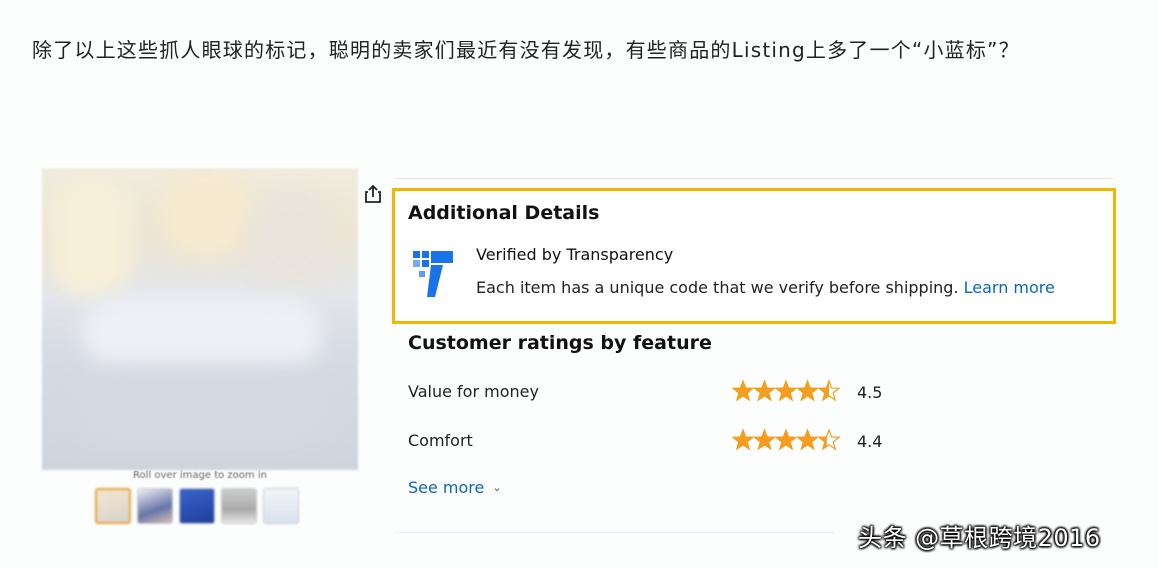 The image size is (1158, 568). What do you see at coordinates (473, 391) in the screenshot?
I see `rating-label: Value for money` at bounding box center [473, 391].